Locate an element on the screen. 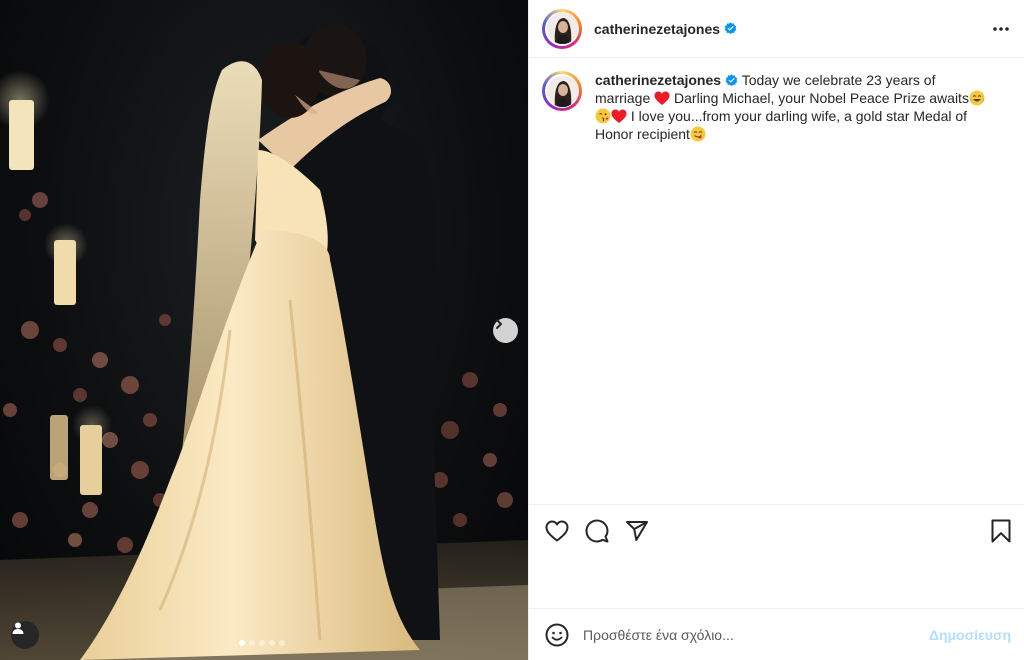 The image size is (1024, 660). heart-icon is located at coordinates (557, 530).